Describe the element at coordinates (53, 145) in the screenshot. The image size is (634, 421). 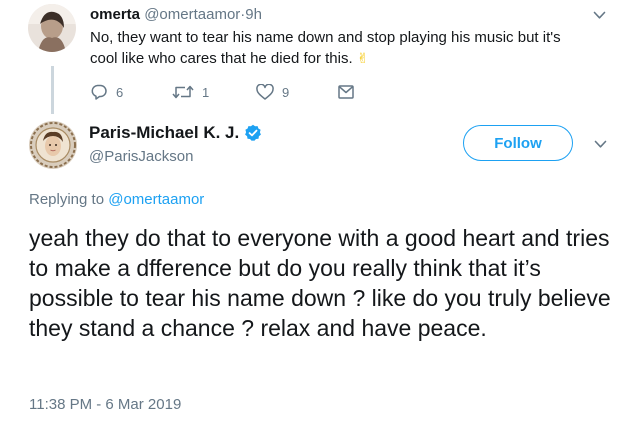
I see `main-avatar` at that location.